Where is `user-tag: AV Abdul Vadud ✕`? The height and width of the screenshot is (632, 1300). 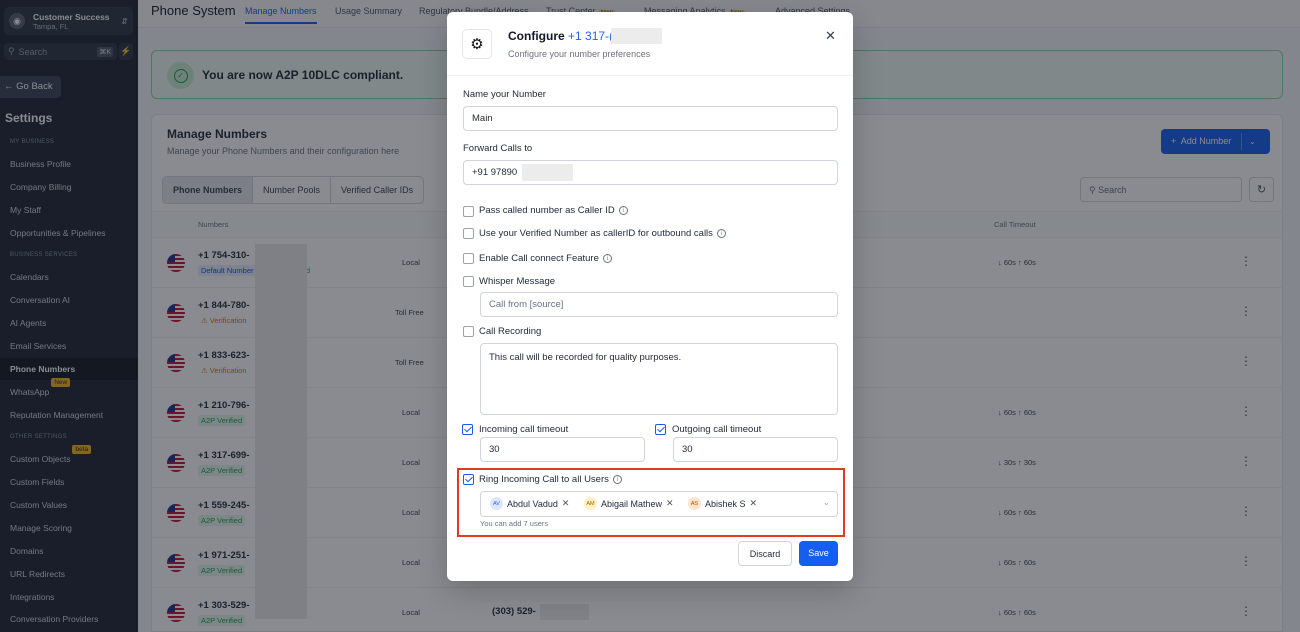 user-tag: AV Abdul Vadud ✕ is located at coordinates (529, 503).